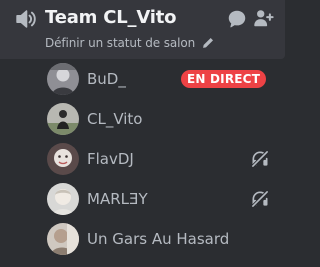  Describe the element at coordinates (208, 43) in the screenshot. I see `pencil-icon` at that location.